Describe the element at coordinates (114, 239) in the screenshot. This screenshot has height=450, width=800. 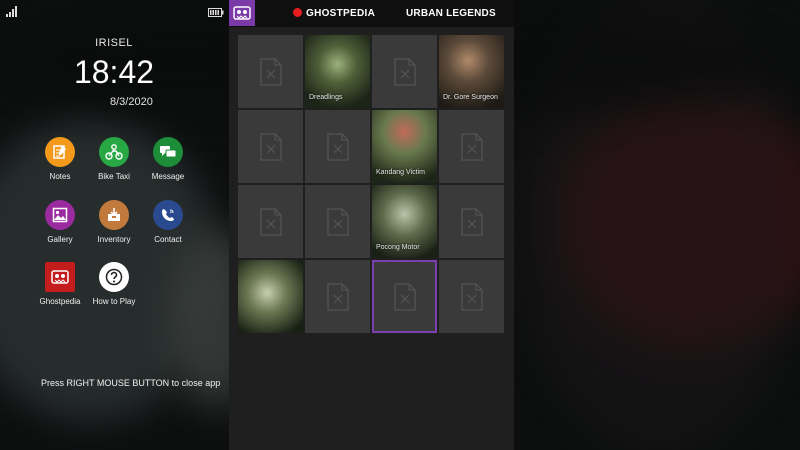
I see `app-label: Inventory` at that location.